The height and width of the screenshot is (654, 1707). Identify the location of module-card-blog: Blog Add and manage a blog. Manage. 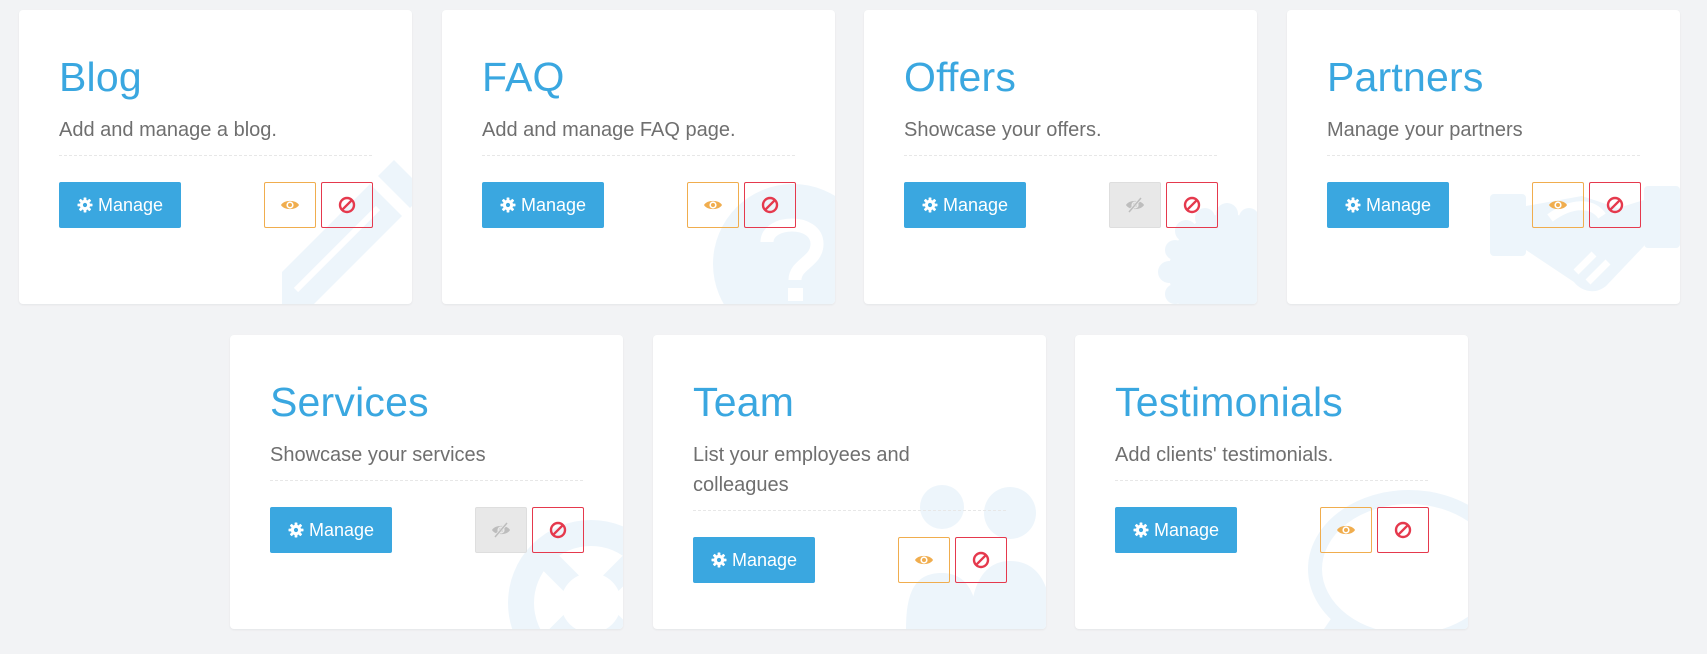
(215, 157).